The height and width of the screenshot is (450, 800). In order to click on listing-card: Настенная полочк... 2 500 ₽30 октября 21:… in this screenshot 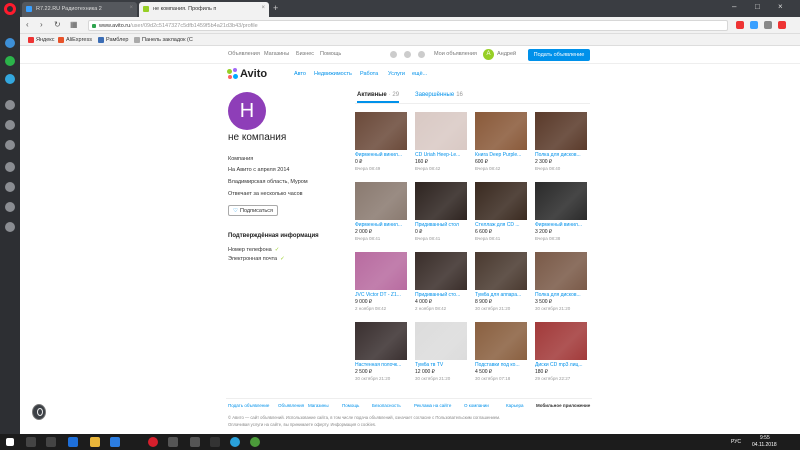, I will do `click(381, 353)`.